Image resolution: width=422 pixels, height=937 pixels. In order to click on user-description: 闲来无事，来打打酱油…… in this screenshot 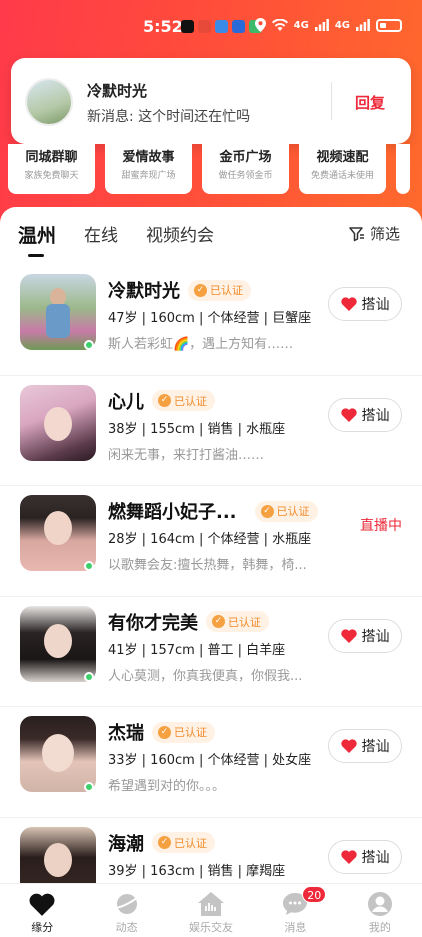, I will do `click(186, 455)`.